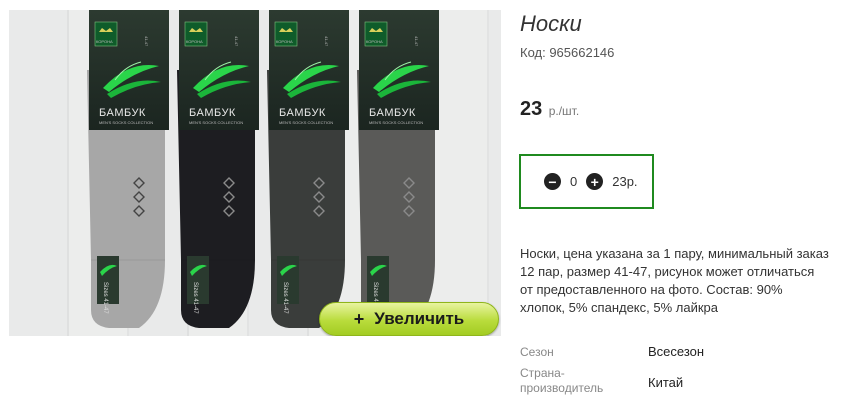  What do you see at coordinates (562, 380) in the screenshot?
I see `property-key: Страна- производитель` at bounding box center [562, 380].